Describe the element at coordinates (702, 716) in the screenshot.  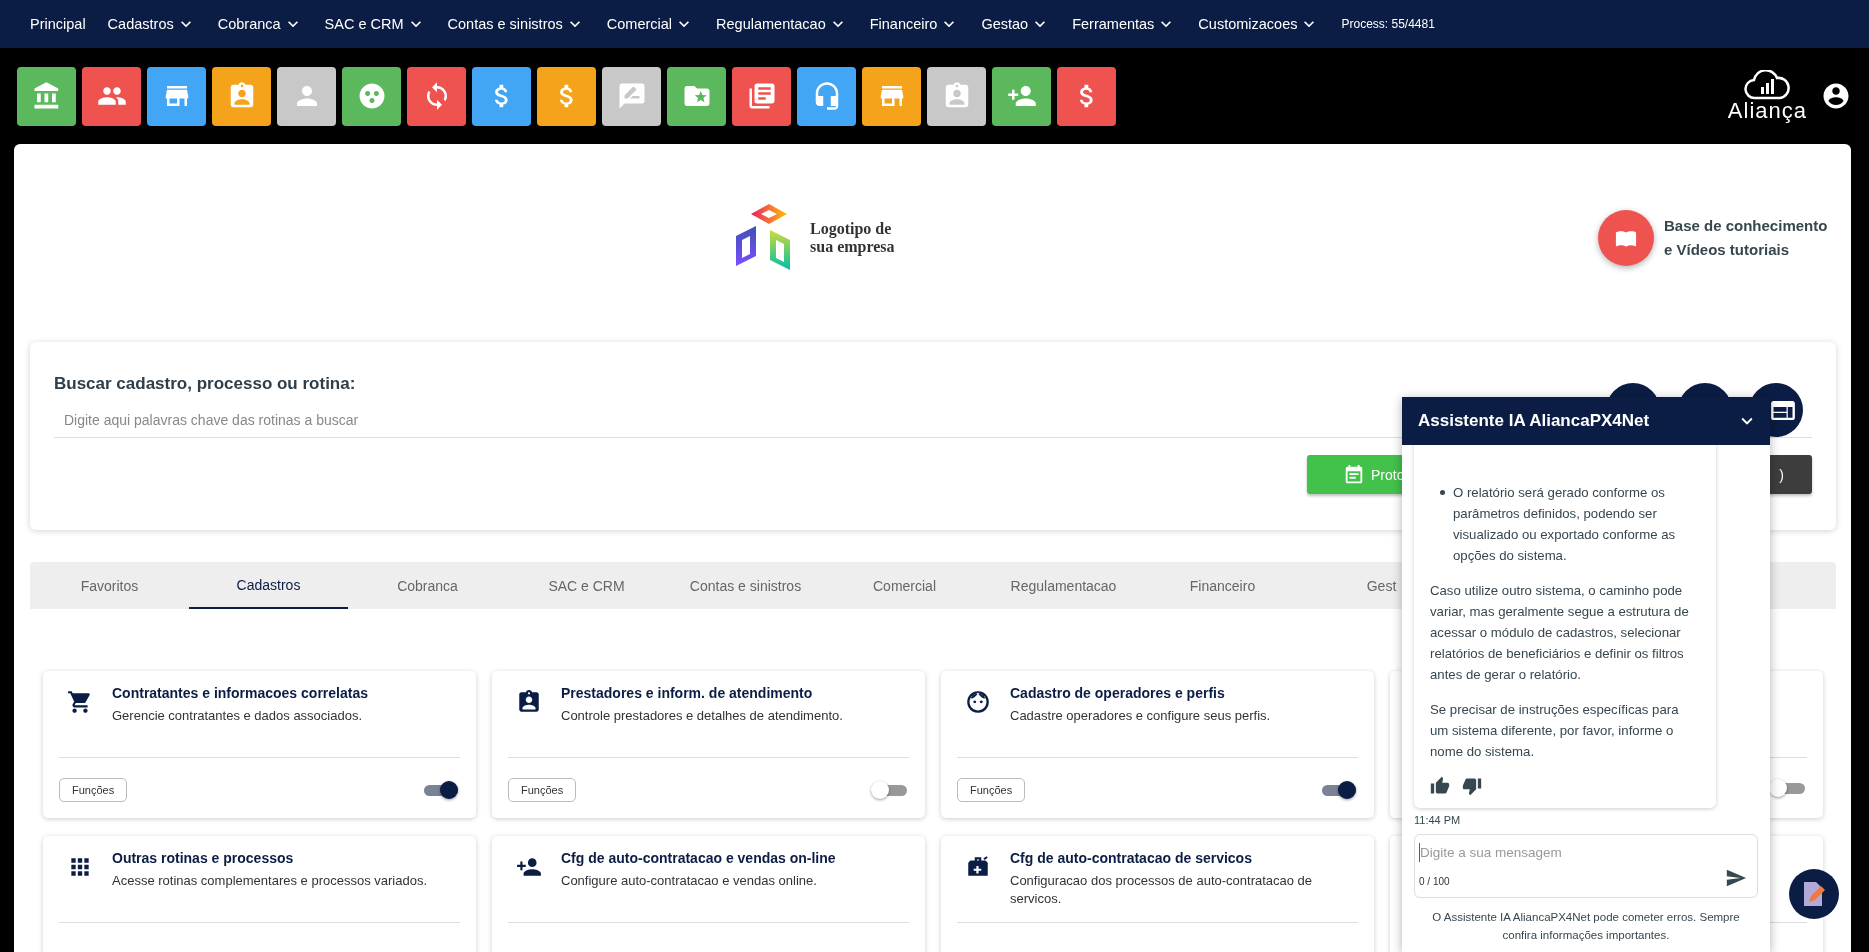
I see `card-description: Controle prestadores e detalhes de atendimento.` at that location.